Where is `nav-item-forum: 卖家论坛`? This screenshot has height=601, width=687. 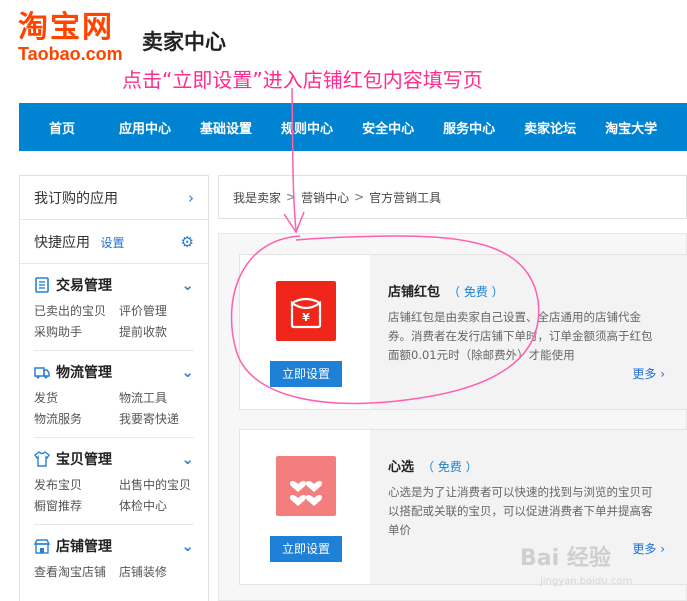
nav-item-forum: 卖家论坛 is located at coordinates (548, 127).